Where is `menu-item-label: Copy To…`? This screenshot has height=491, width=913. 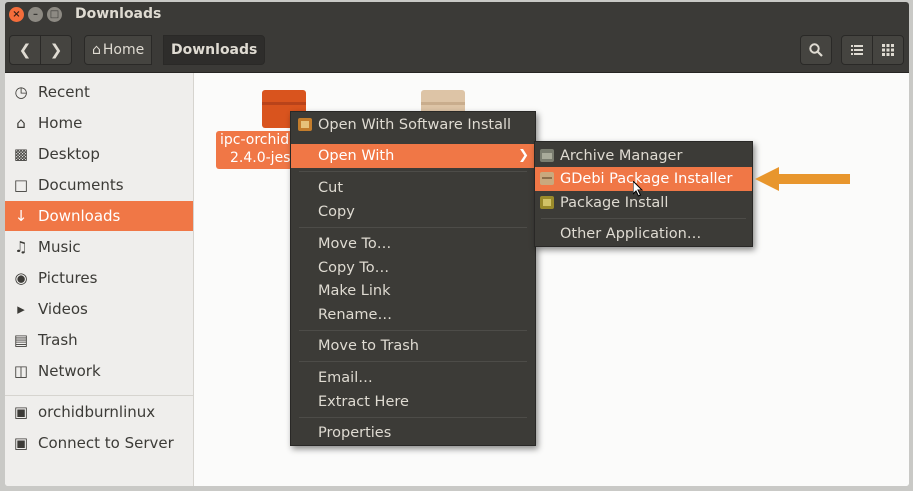 menu-item-label: Copy To… is located at coordinates (354, 268).